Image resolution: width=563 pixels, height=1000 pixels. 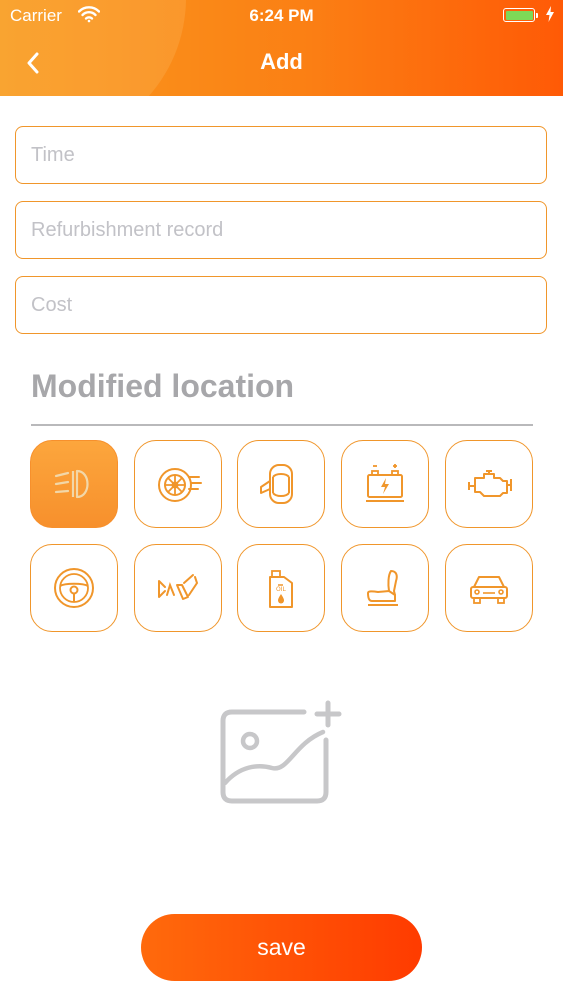 I want to click on car-door-icon, so click(x=276, y=484).